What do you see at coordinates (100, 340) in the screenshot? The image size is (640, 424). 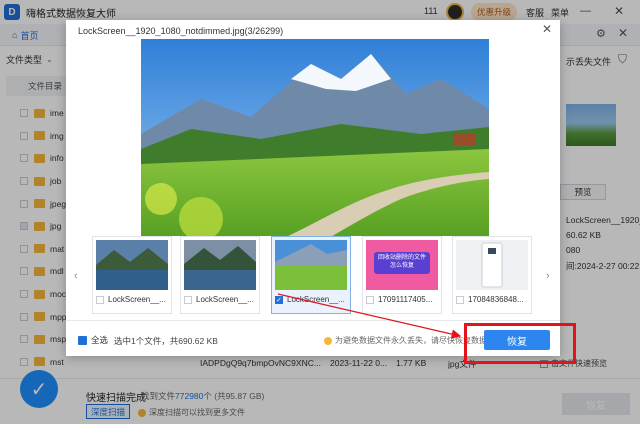 I see `select-all-label: 全选` at bounding box center [100, 340].